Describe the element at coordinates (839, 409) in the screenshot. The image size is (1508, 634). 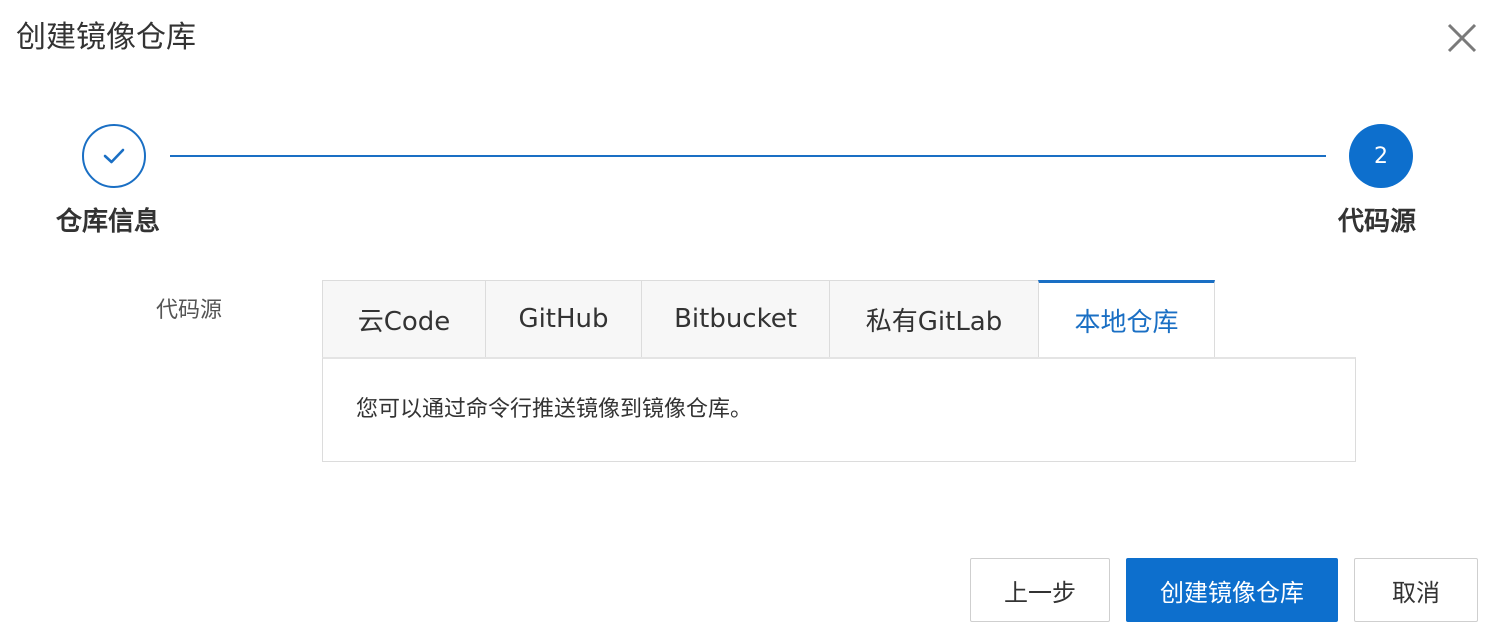
I see `tab-panel: 您可以通过命令行推送镜像到镜像仓库。` at that location.